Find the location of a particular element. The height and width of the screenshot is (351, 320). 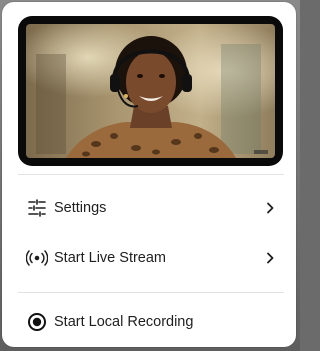

settings-menu-item: Settings is located at coordinates (149, 208).